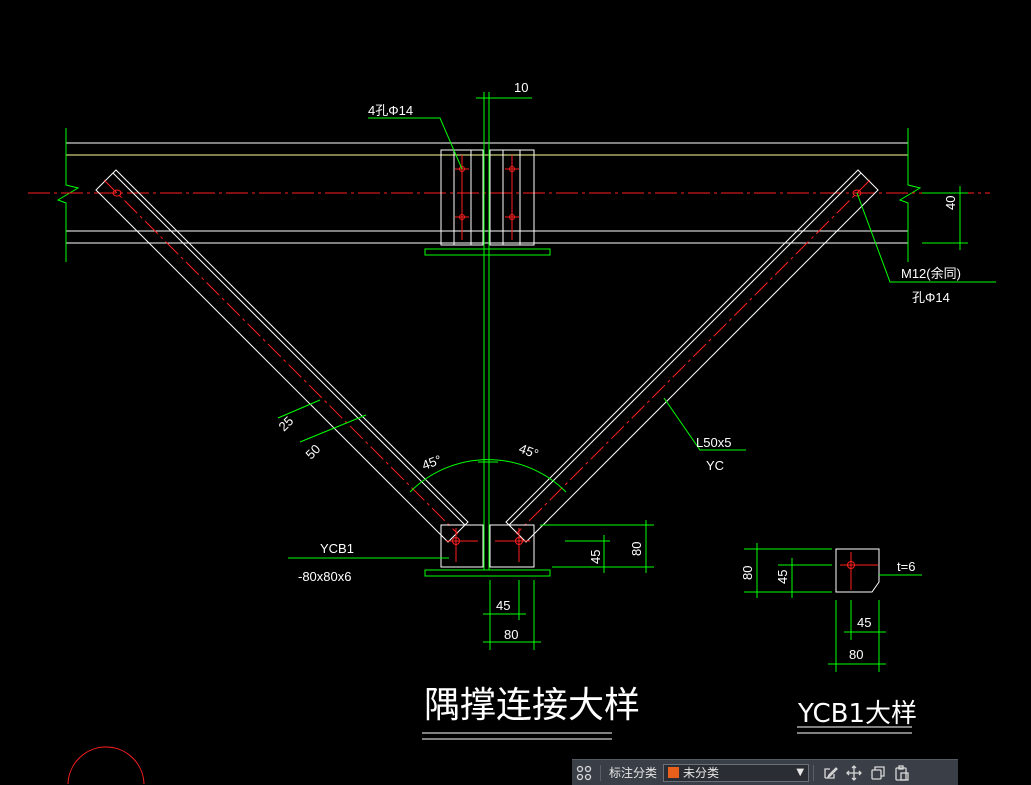 This screenshot has height=785, width=1031. What do you see at coordinates (584, 773) in the screenshot?
I see `grid-icon` at bounding box center [584, 773].